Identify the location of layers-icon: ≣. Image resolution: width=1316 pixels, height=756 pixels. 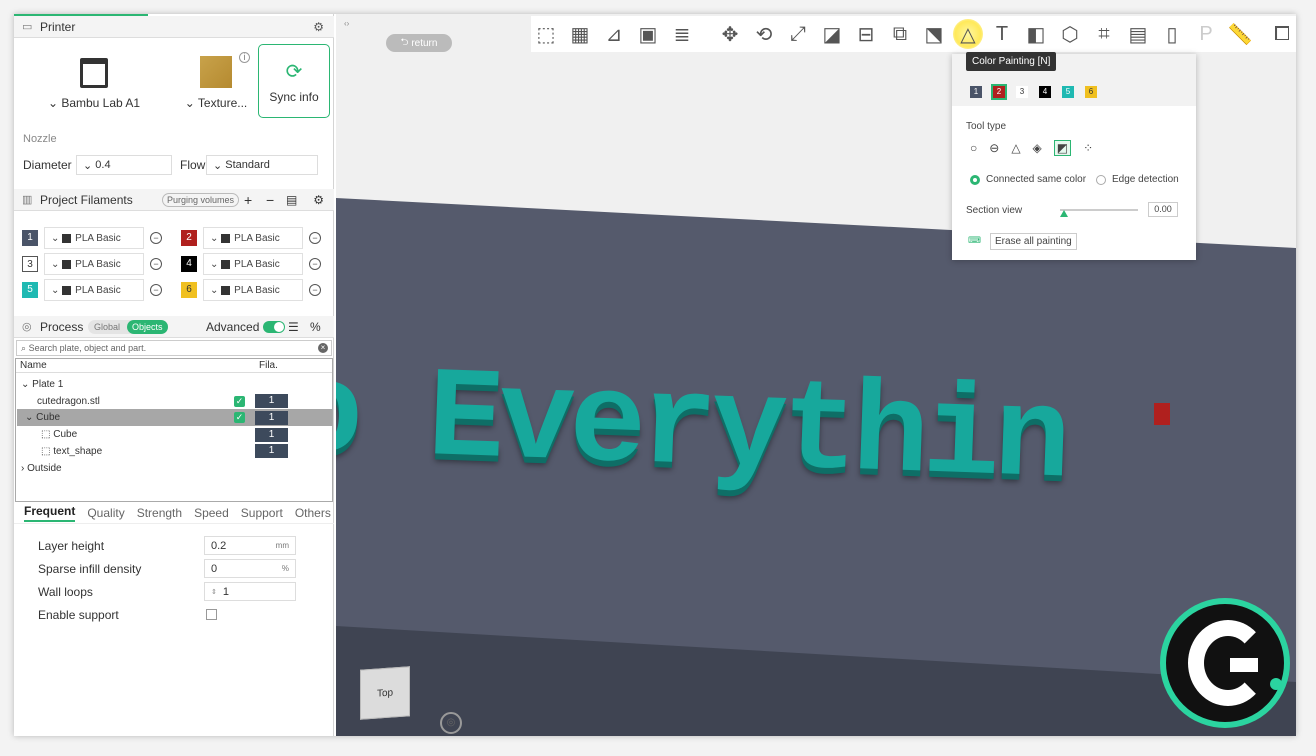
(682, 34).